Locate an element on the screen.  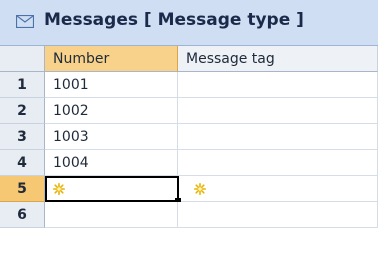
panel-title: Messages [ Message type ] is located at coordinates (174, 20).